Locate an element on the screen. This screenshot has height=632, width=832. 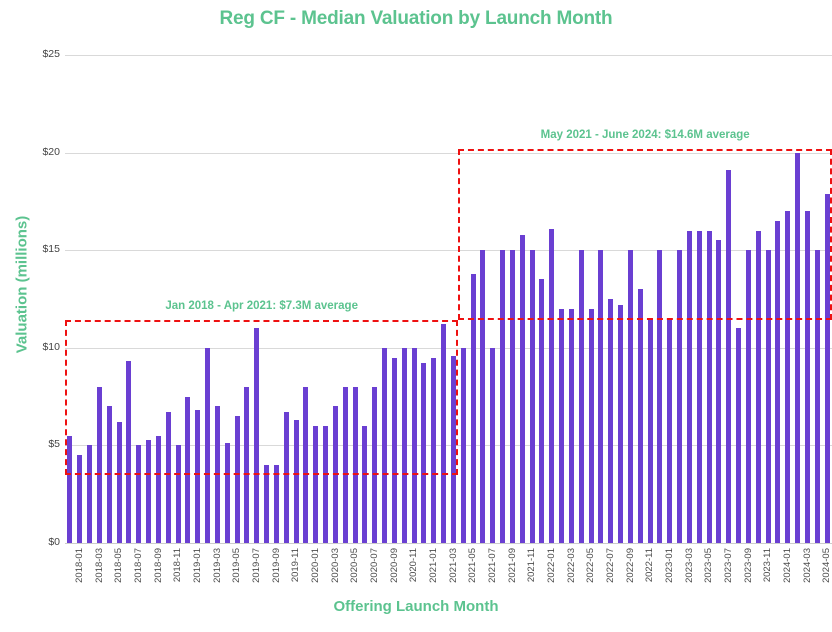
y-axis-tick-label: $15 is located at coordinates (51, 249).